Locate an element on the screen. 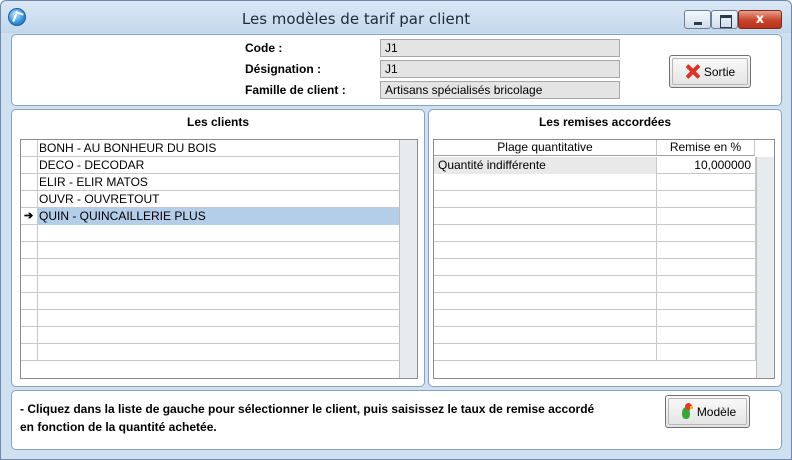 This screenshot has width=792, height=460. close-window-button: x is located at coordinates (760, 19).